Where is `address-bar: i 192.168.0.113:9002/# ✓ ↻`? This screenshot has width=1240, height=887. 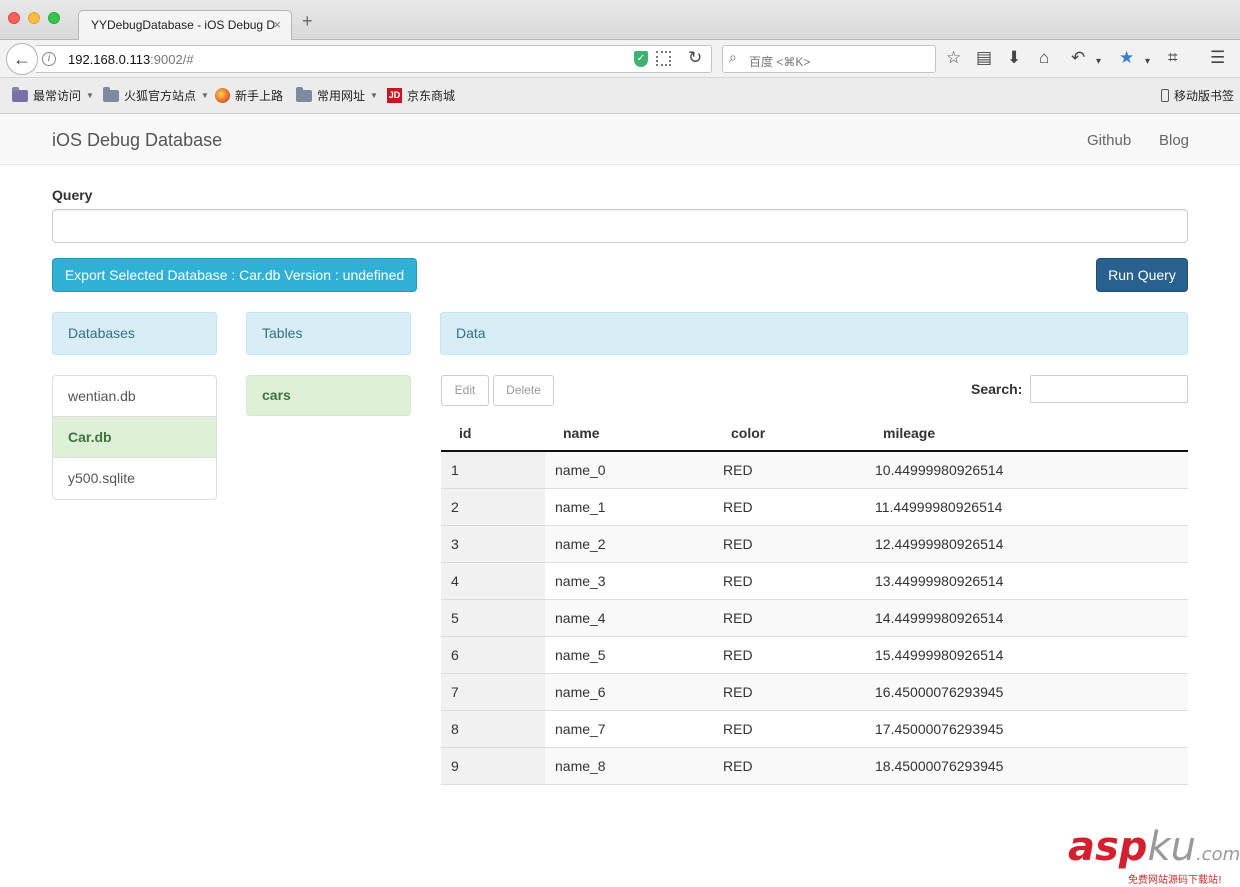 address-bar: i 192.168.0.113:9002/# ✓ ↻ is located at coordinates (374, 59).